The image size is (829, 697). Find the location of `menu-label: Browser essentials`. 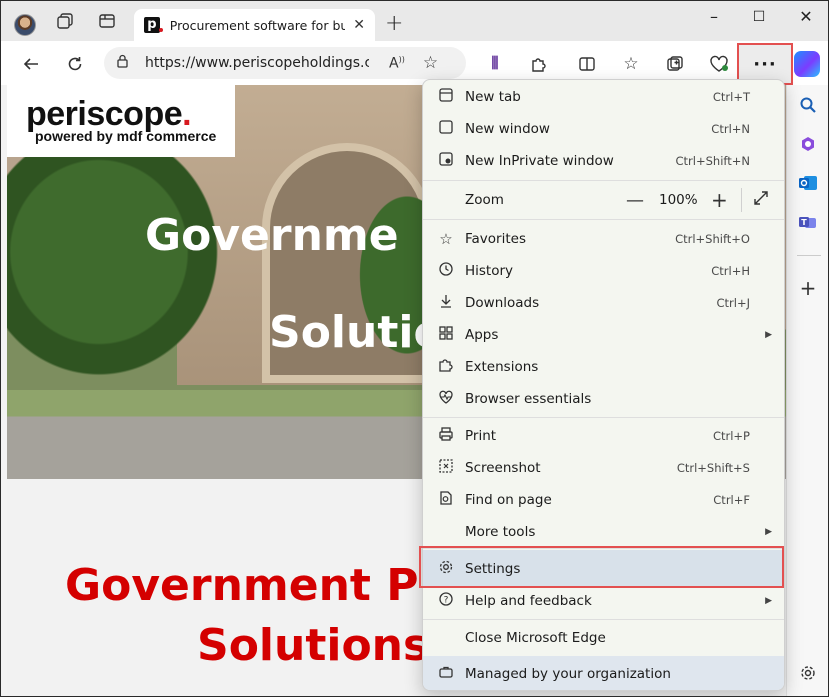

menu-label: Browser essentials is located at coordinates (528, 399).